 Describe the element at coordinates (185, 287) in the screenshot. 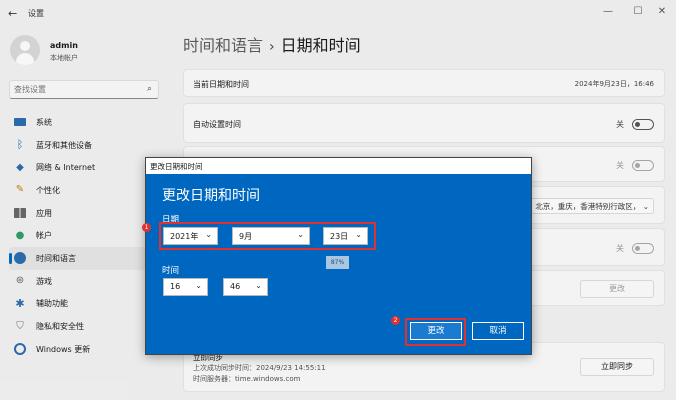

I see `hour-select: 16 ⌄` at that location.